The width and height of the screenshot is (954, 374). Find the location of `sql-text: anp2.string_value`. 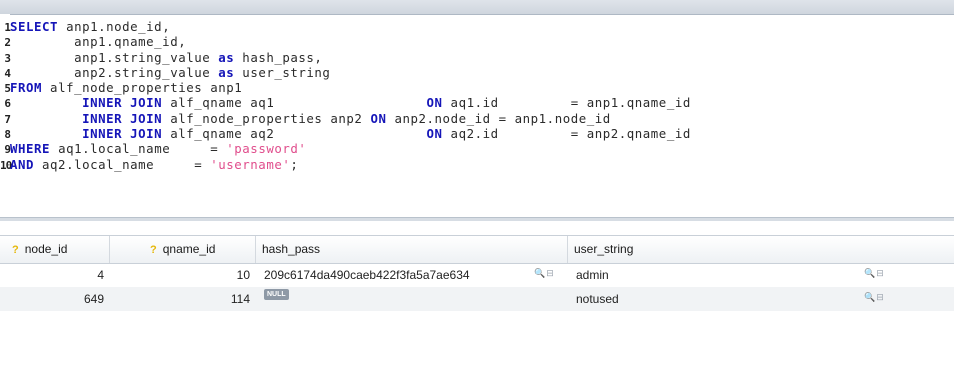

sql-text: anp2.string_value is located at coordinates (114, 72).